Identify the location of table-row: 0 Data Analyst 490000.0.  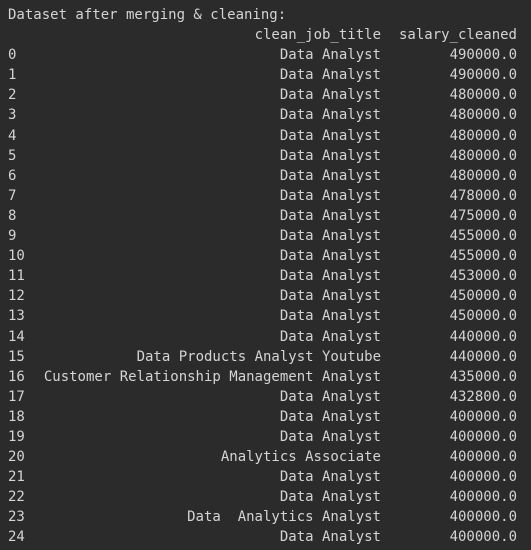
(265, 55).